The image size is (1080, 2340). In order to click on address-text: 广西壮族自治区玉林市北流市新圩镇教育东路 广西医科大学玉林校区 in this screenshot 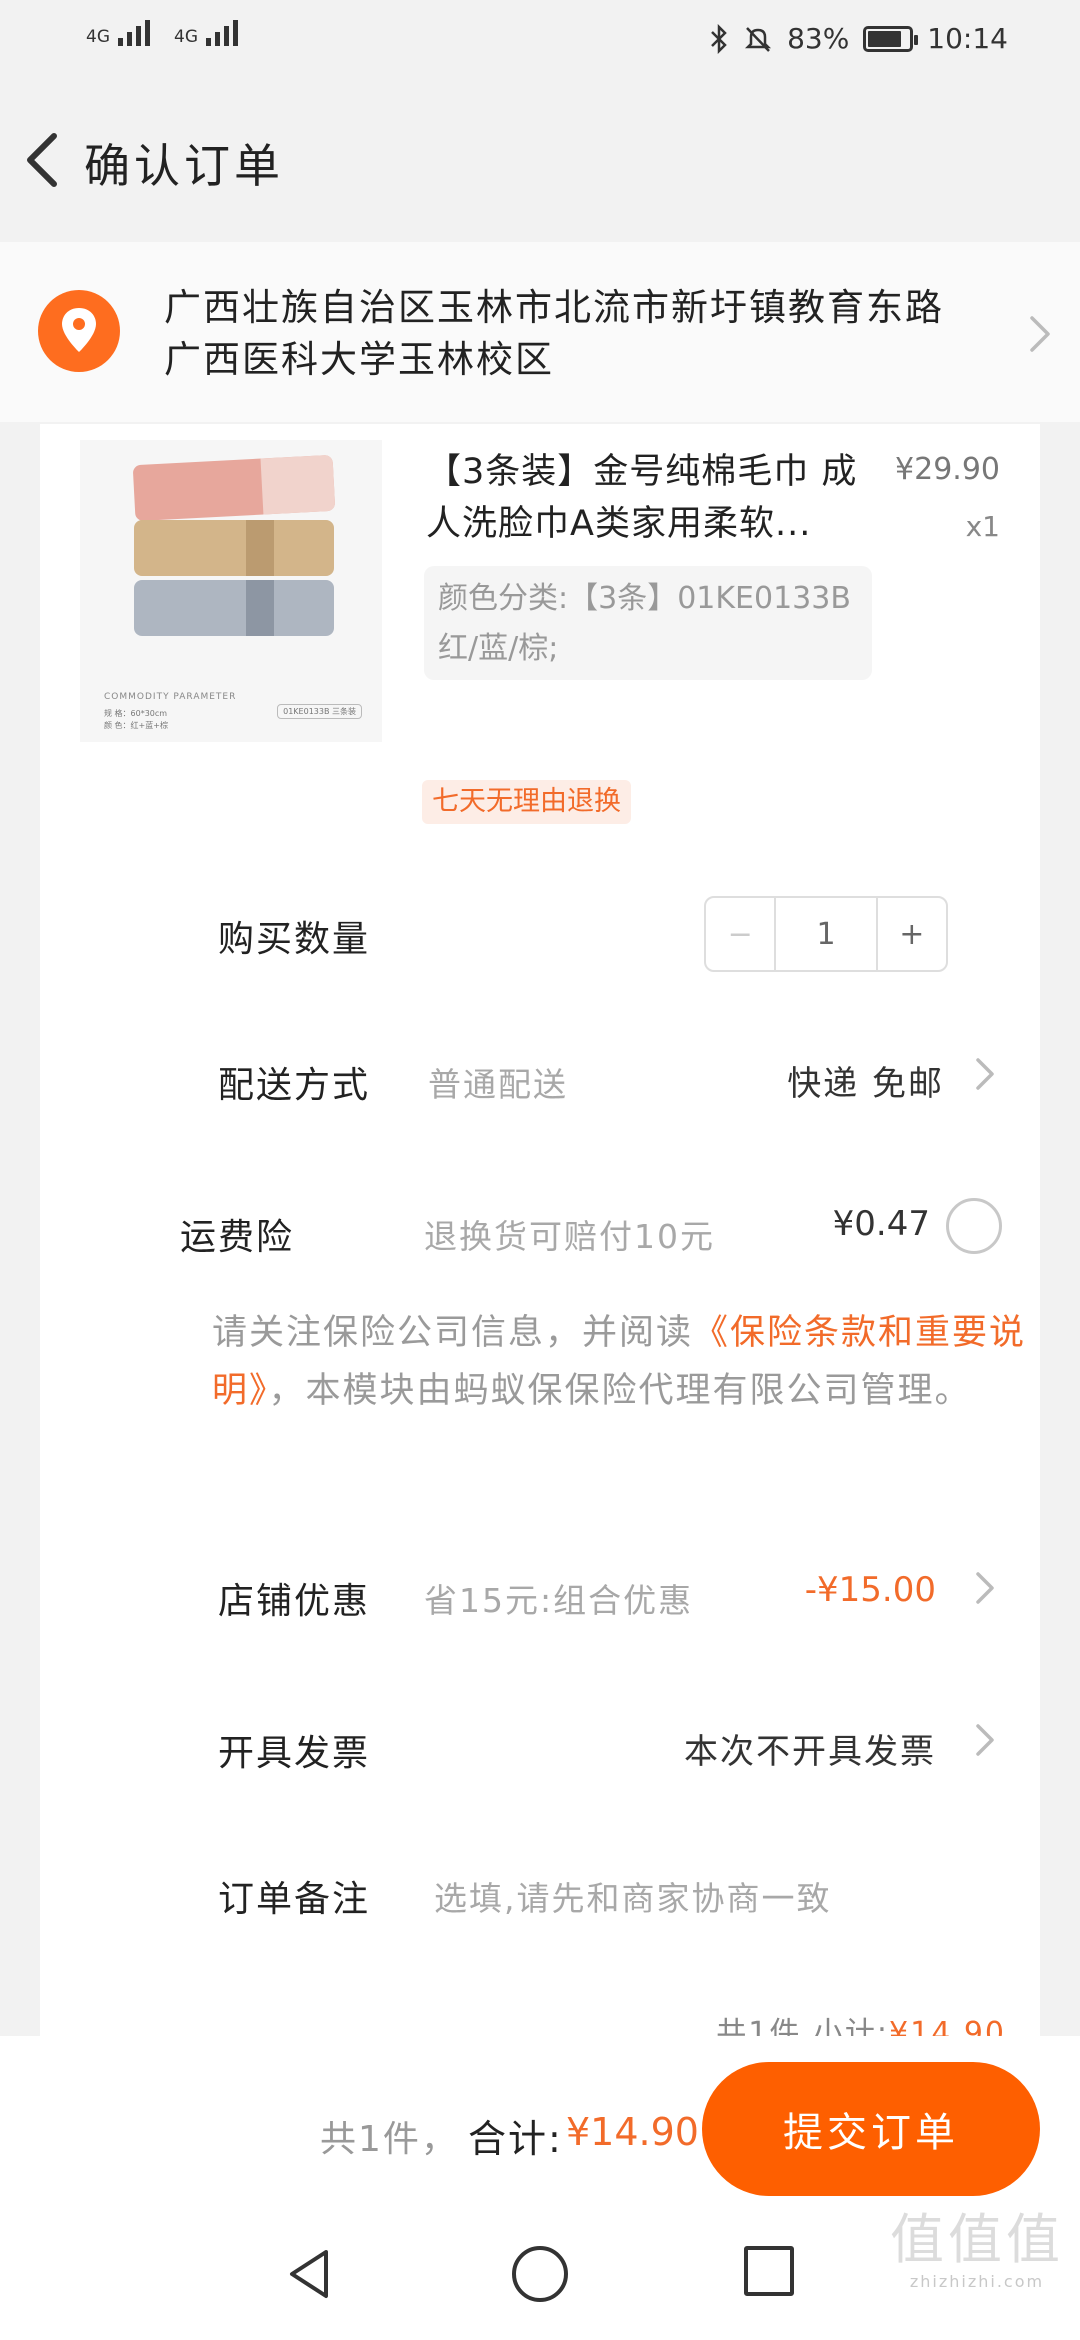, I will do `click(584, 334)`.